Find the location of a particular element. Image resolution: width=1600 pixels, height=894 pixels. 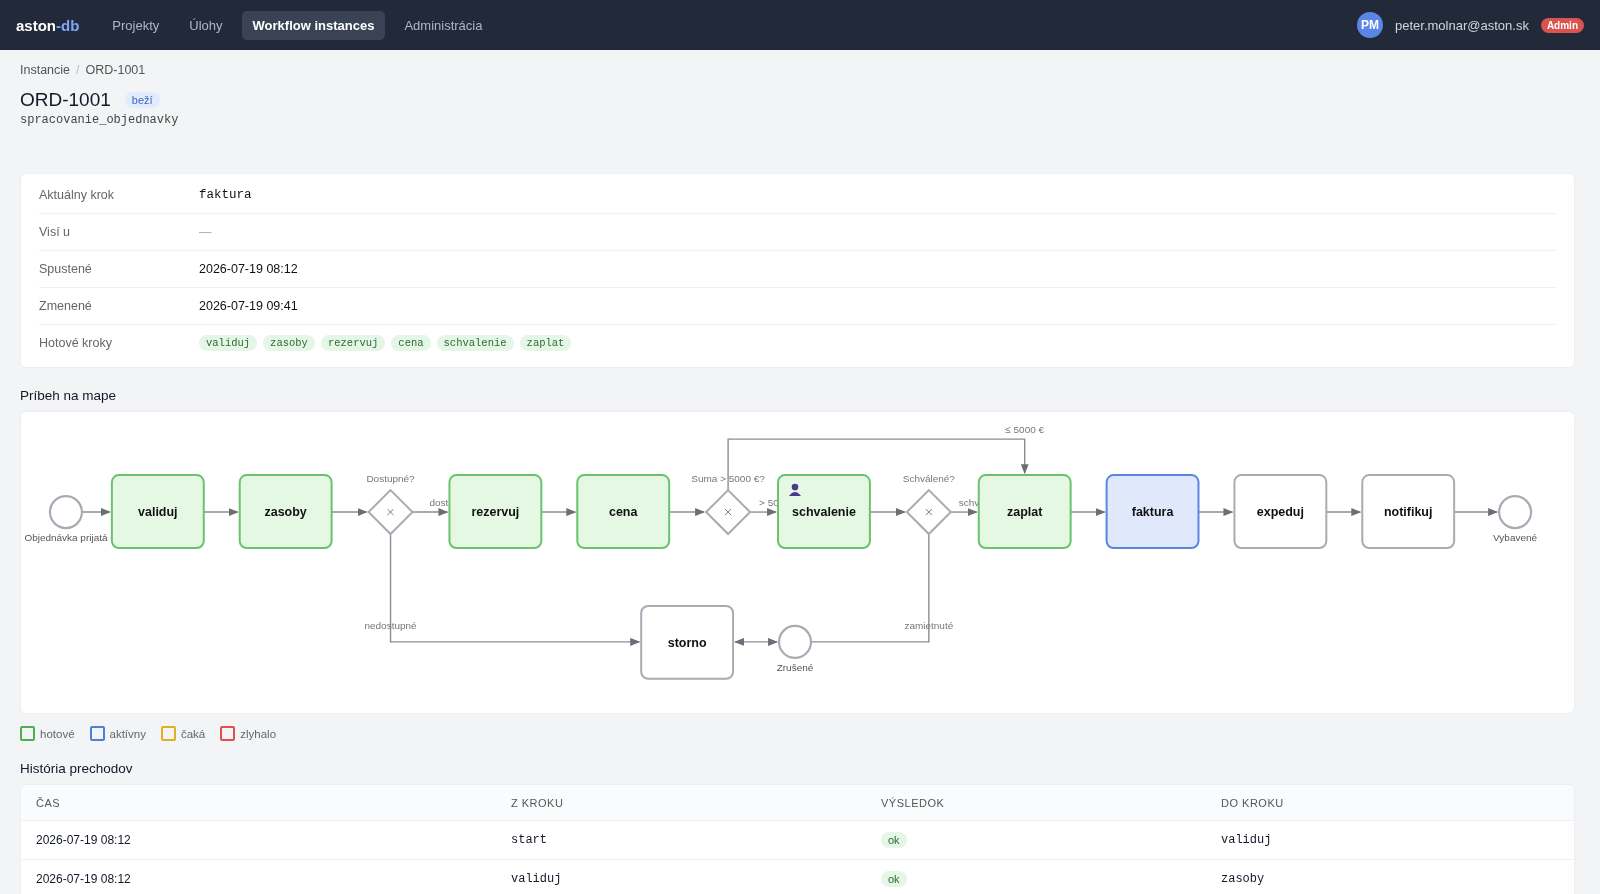

legend-label: aktívny is located at coordinates (127, 733).